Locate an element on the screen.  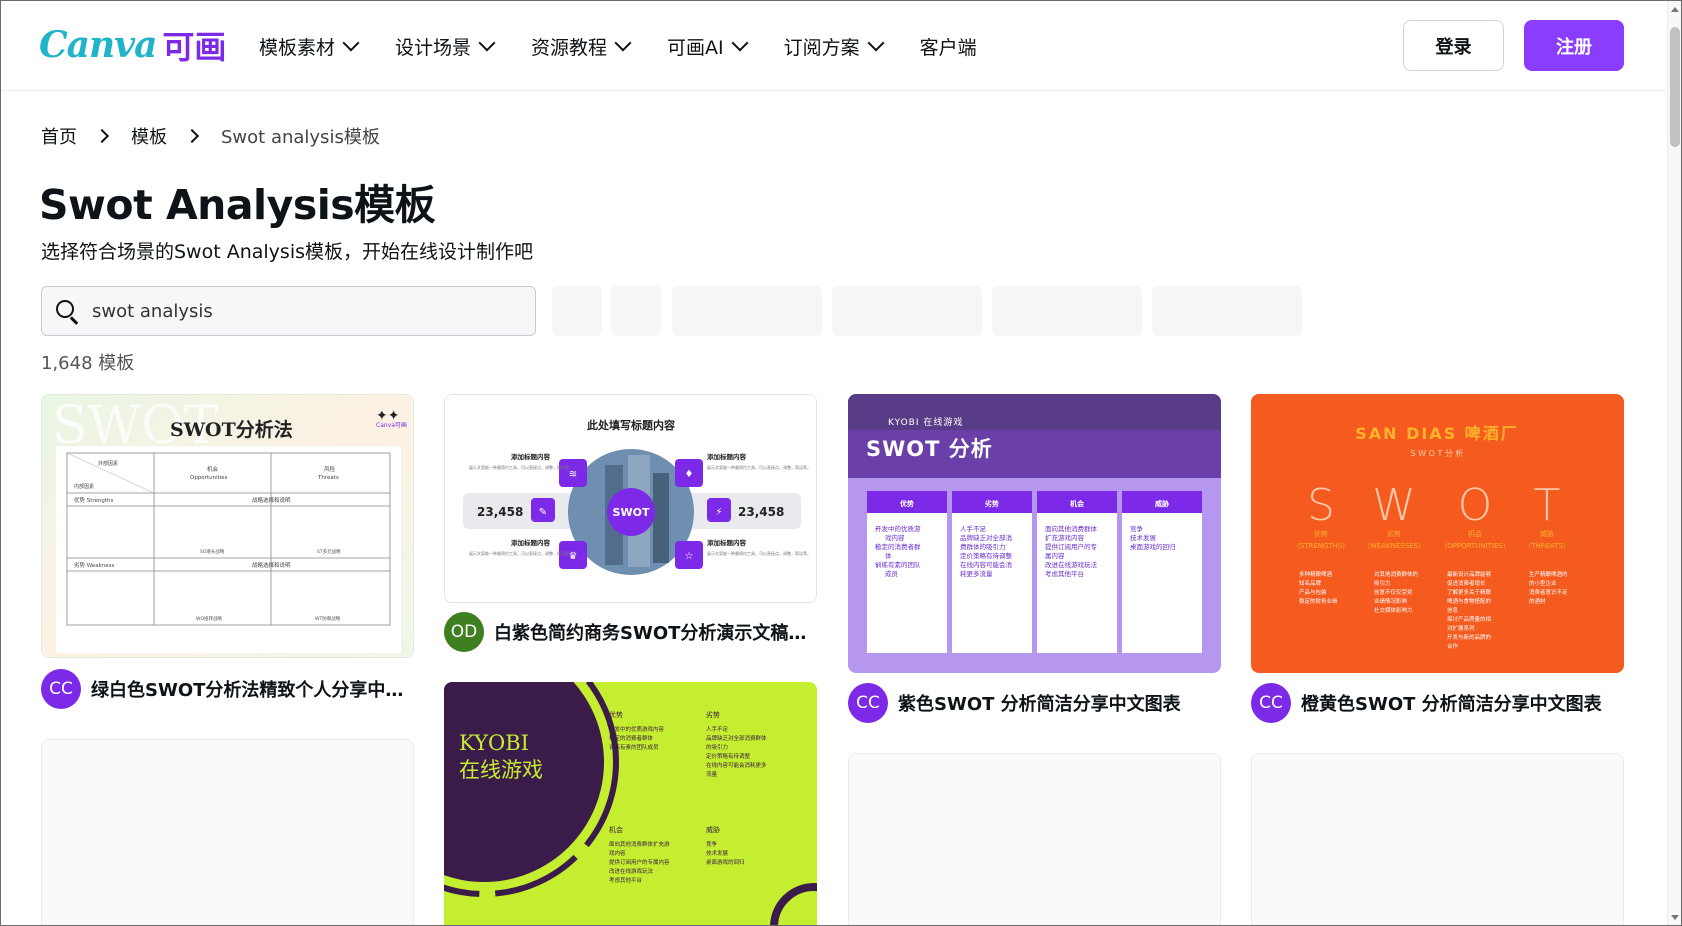
svg-text: 稳定的消费者群体 is located at coordinates (631, 738).